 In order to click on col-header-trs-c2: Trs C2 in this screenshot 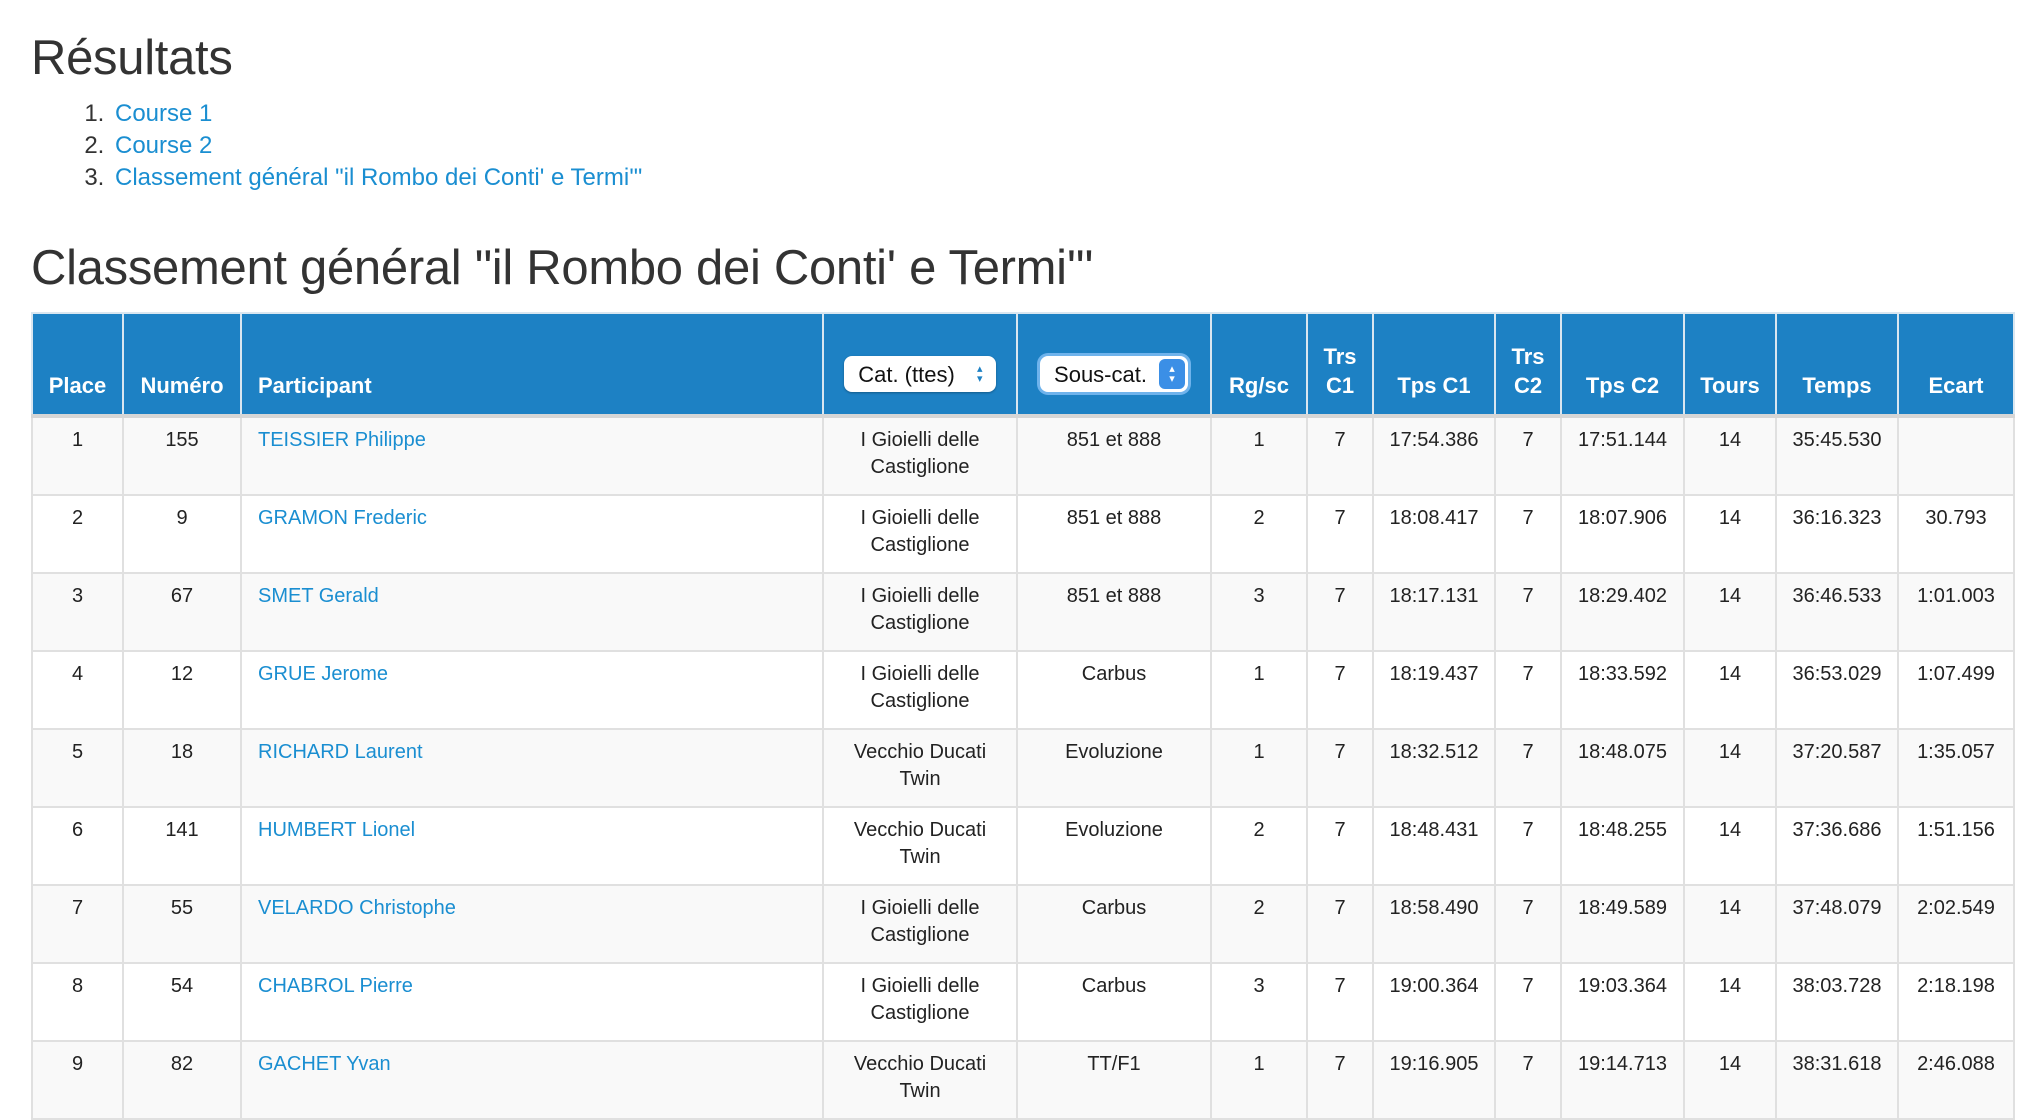, I will do `click(1528, 365)`.